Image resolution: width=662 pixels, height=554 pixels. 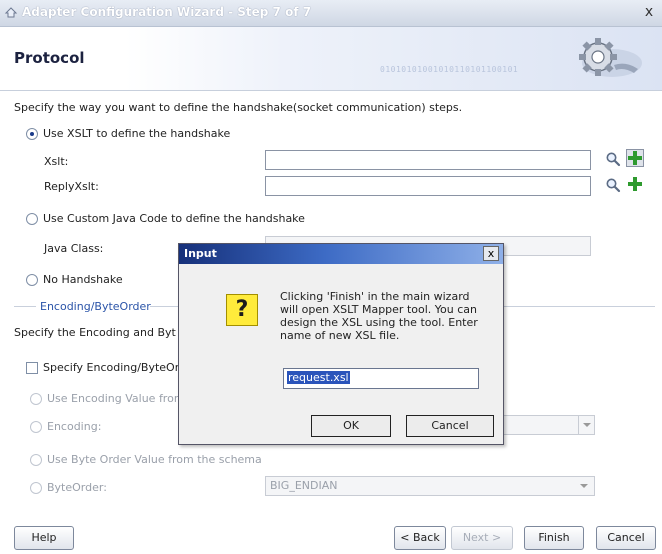 What do you see at coordinates (83, 279) in the screenshot?
I see `no-handshake-radio-label: No Handshake` at bounding box center [83, 279].